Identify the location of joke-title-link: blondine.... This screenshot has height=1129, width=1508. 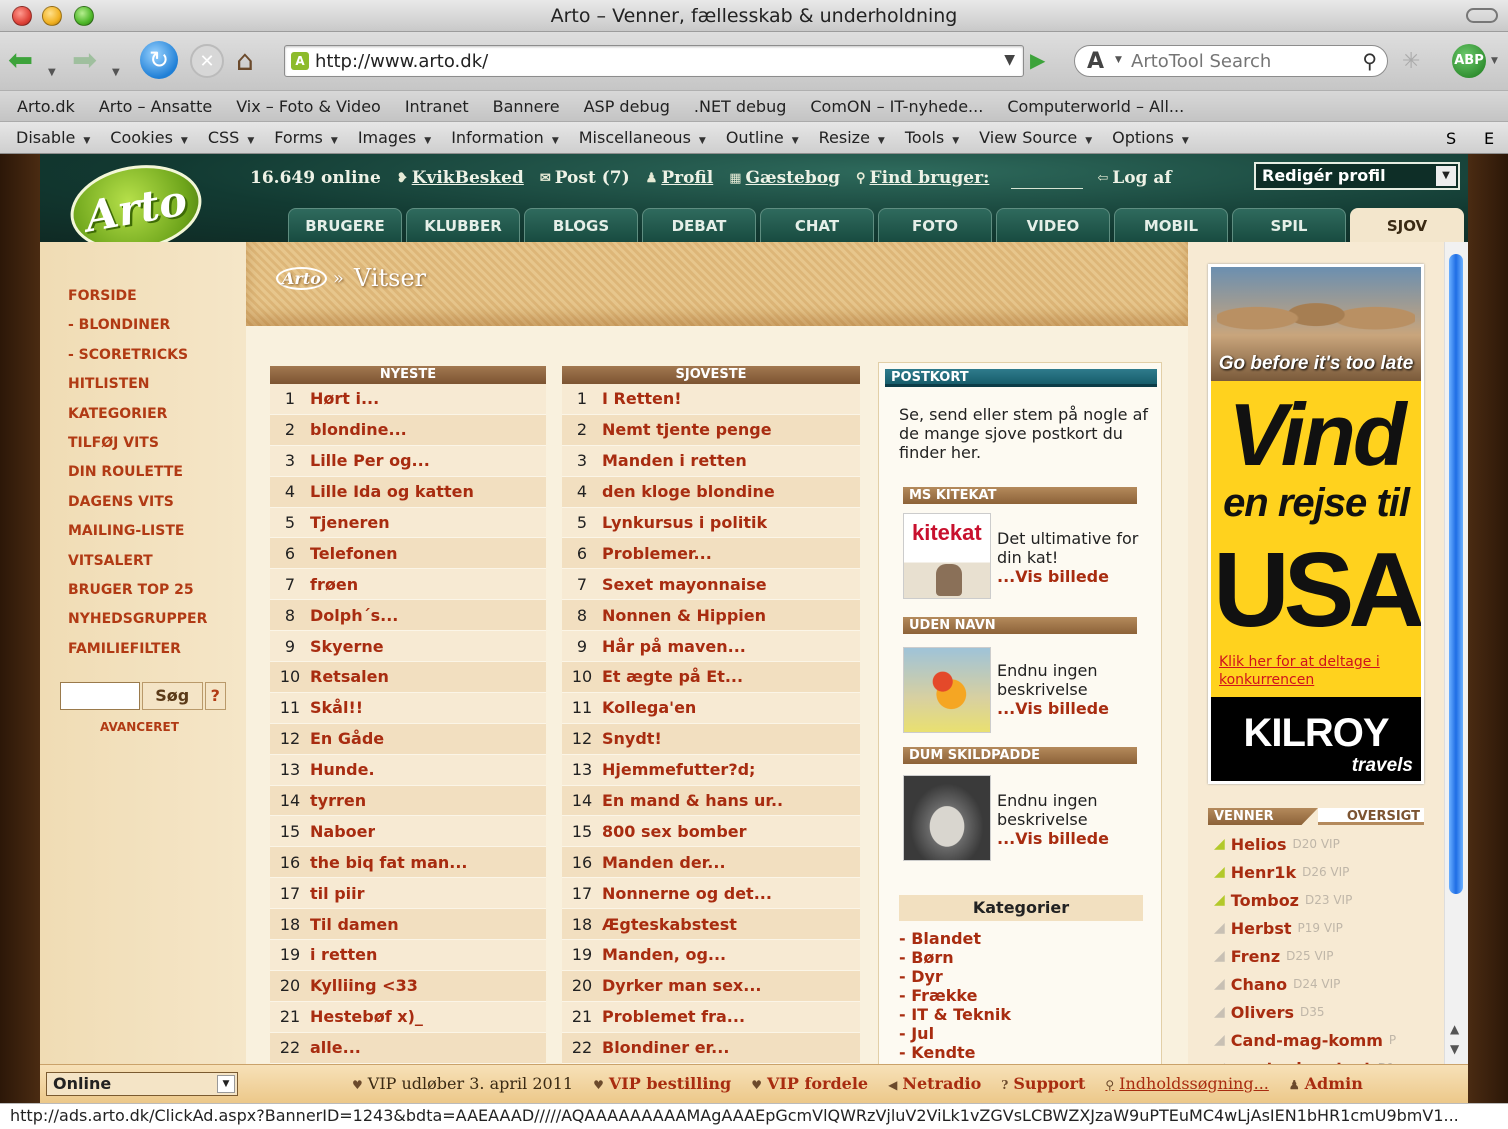
(358, 429).